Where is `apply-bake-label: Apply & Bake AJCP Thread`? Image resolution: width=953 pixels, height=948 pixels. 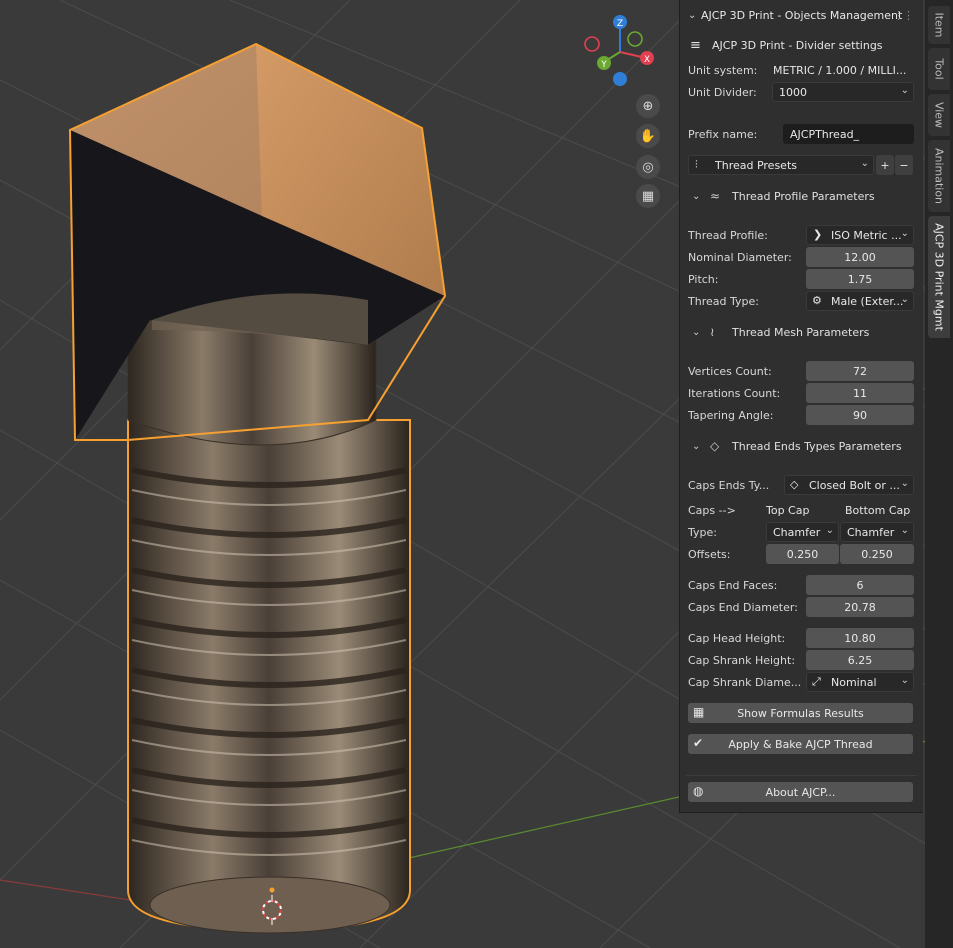
apply-bake-label: Apply & Bake AJCP Thread is located at coordinates (800, 744).